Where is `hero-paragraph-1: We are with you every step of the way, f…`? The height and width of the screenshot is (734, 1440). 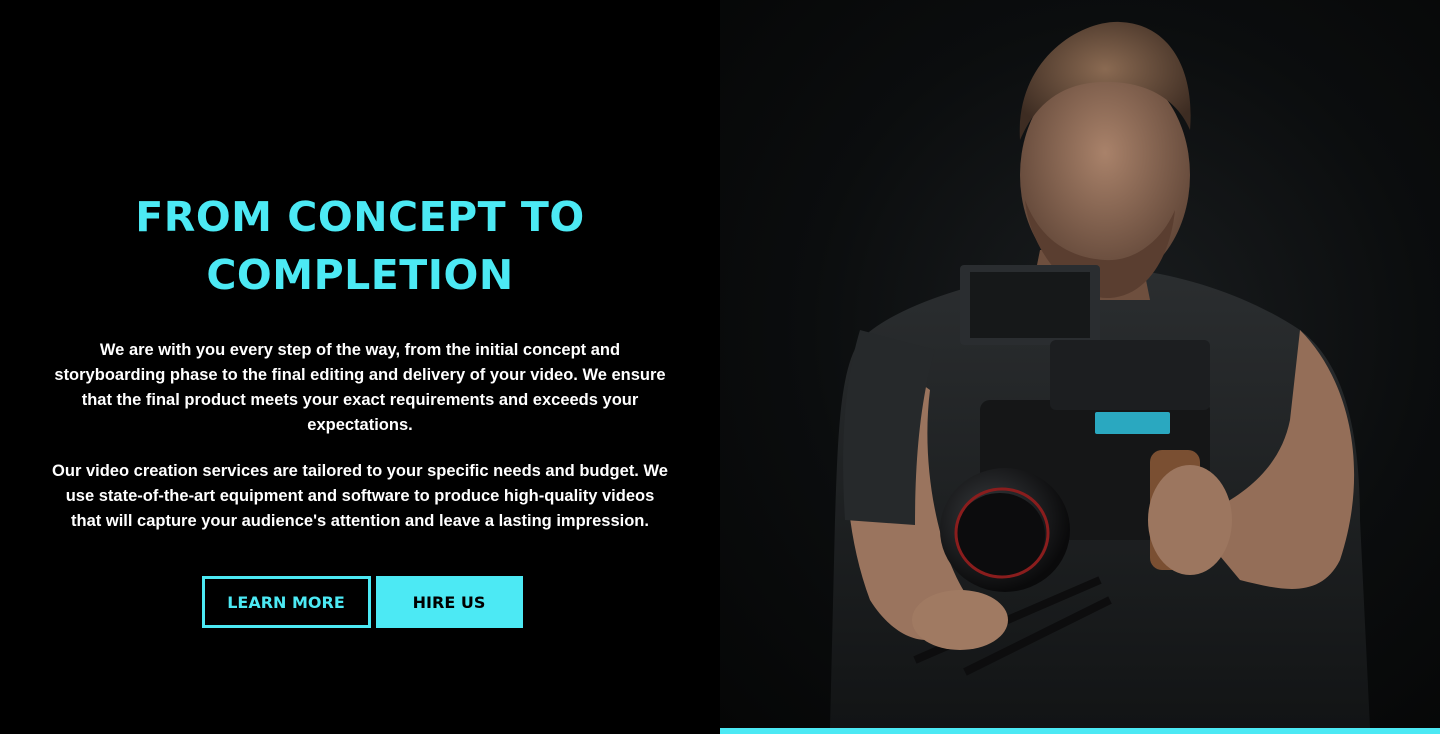
hero-paragraph-1: We are with you every step of the way, f… is located at coordinates (360, 387).